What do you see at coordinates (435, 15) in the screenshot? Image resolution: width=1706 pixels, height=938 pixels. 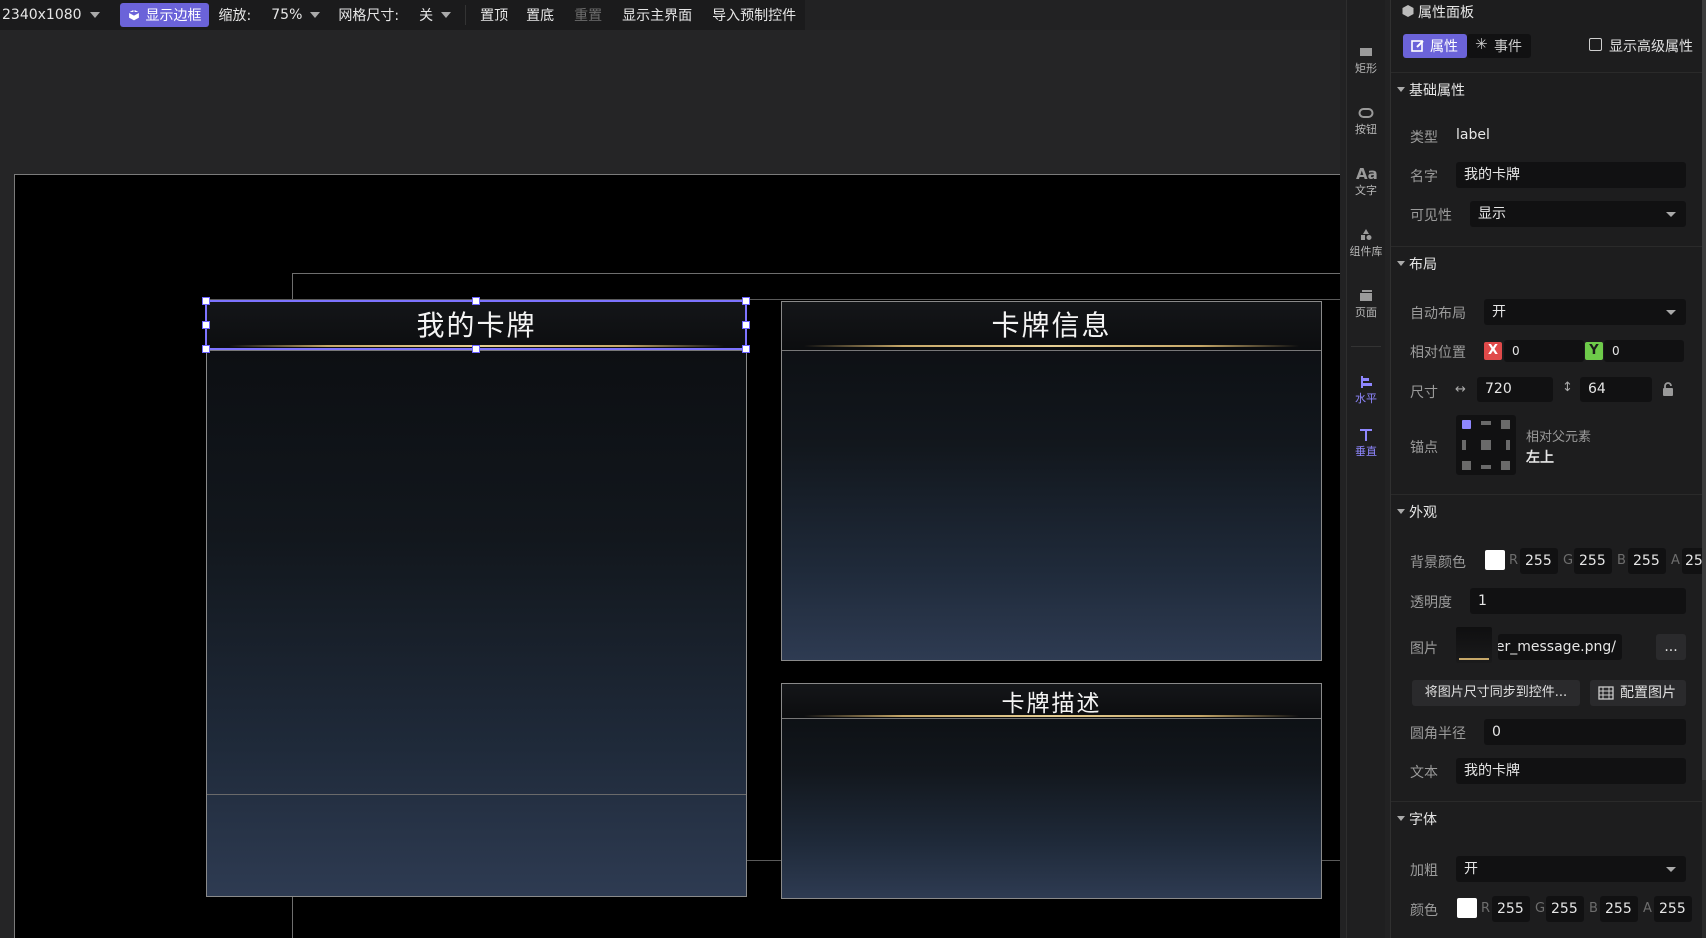 I see `grid-size-select: 关` at bounding box center [435, 15].